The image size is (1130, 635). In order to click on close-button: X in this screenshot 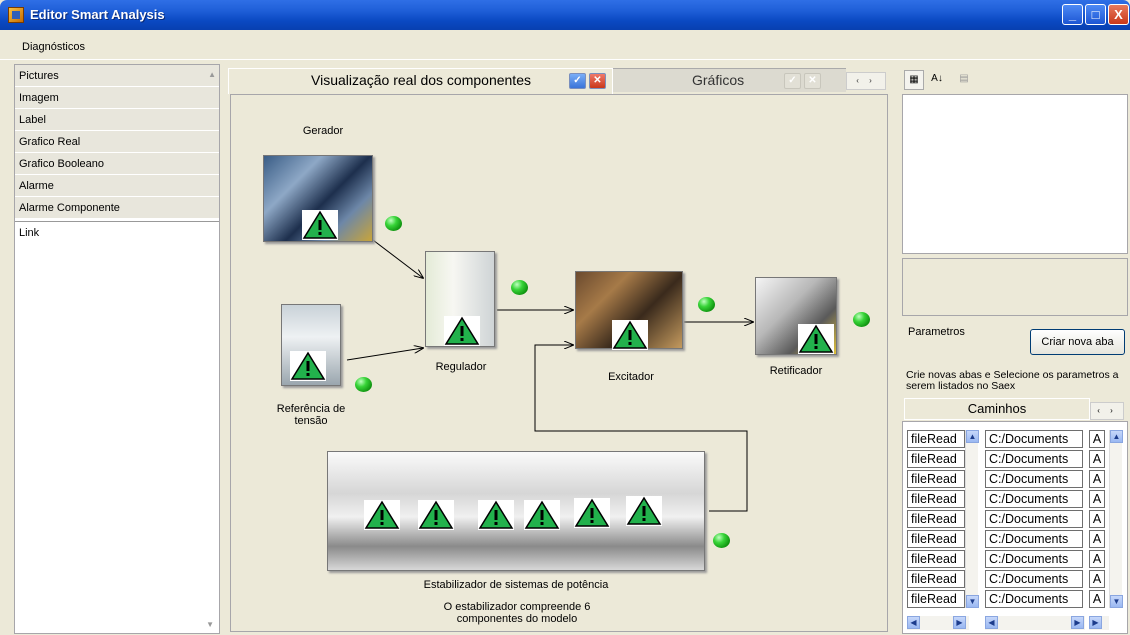, I will do `click(1118, 14)`.